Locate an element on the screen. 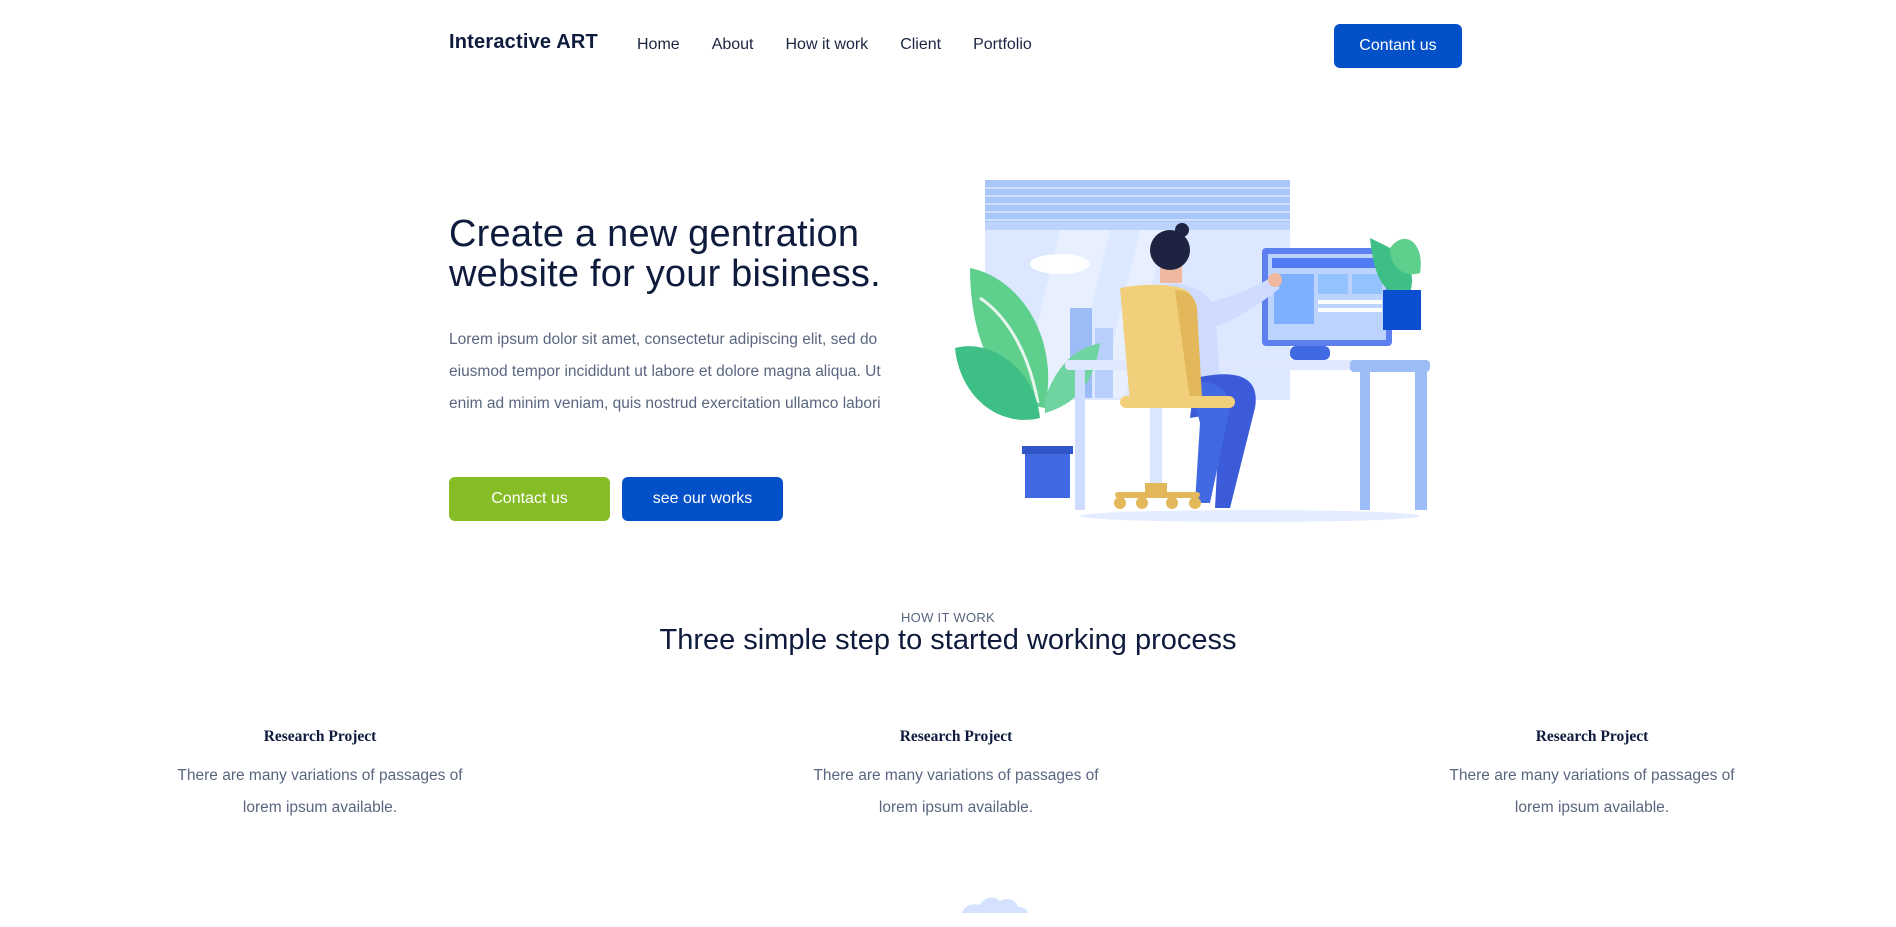  nav-how-it-work: How it work is located at coordinates (827, 45).